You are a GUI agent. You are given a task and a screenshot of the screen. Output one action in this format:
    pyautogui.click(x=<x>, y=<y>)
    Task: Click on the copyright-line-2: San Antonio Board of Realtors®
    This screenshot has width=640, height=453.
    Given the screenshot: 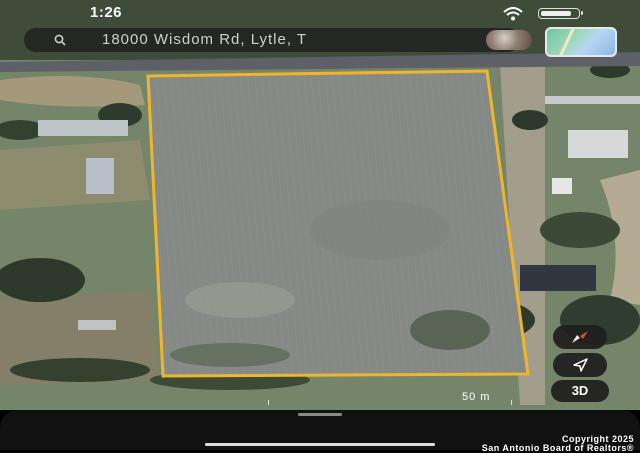 What is the action you would take?
    pyautogui.click(x=557, y=448)
    